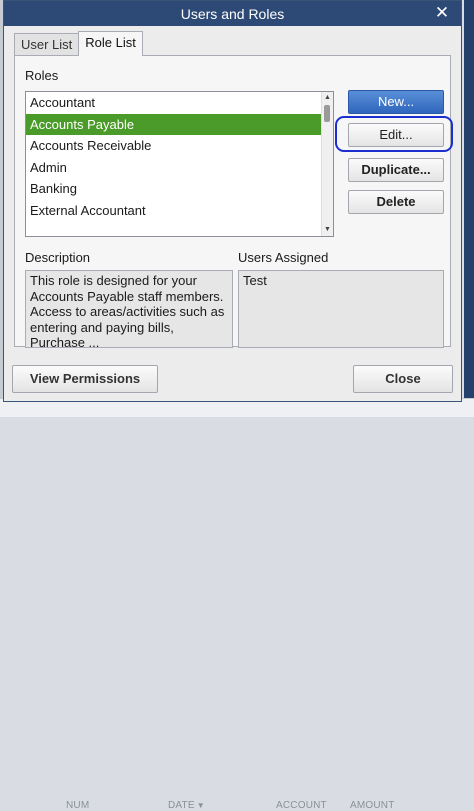 This screenshot has height=811, width=474. What do you see at coordinates (181, 805) in the screenshot?
I see `bg-column-date-label: DATE` at bounding box center [181, 805].